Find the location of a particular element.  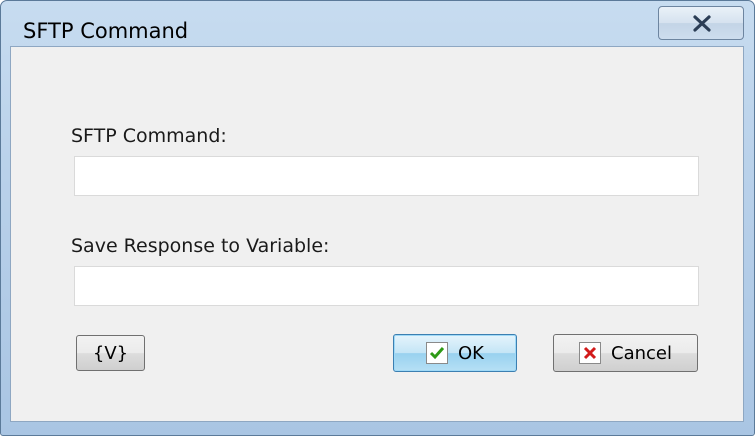

cancel-button: Cancel is located at coordinates (625, 353).